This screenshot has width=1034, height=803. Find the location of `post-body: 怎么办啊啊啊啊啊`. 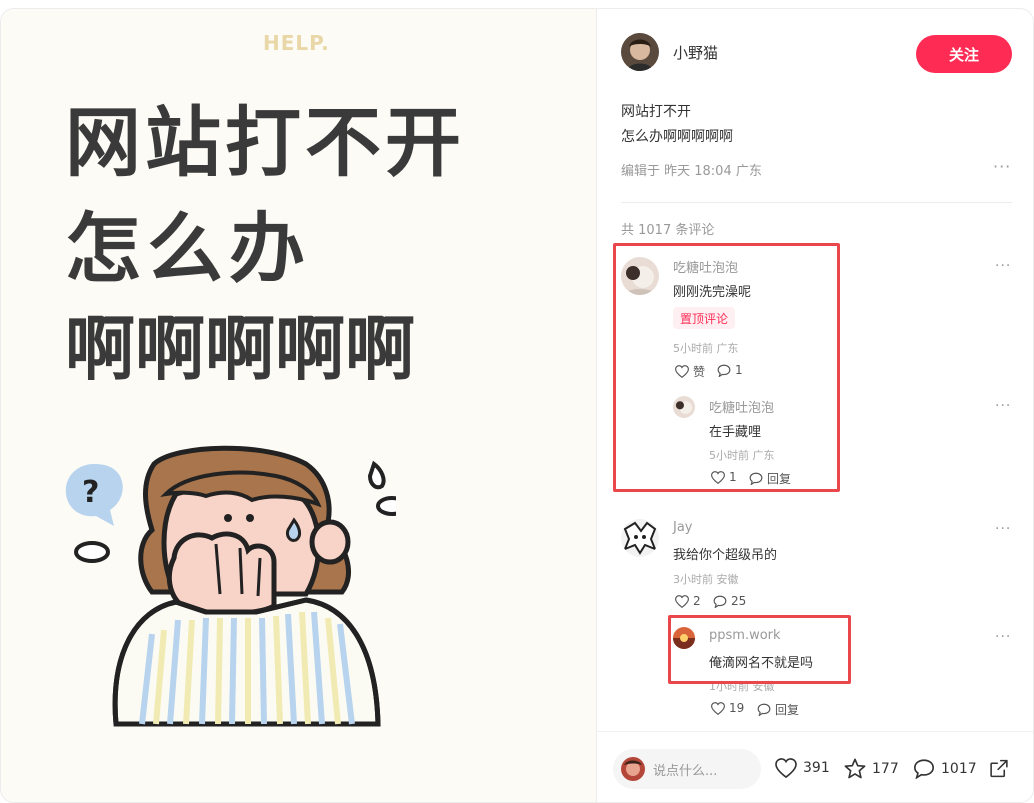

post-body: 怎么办啊啊啊啊啊 is located at coordinates (677, 137).